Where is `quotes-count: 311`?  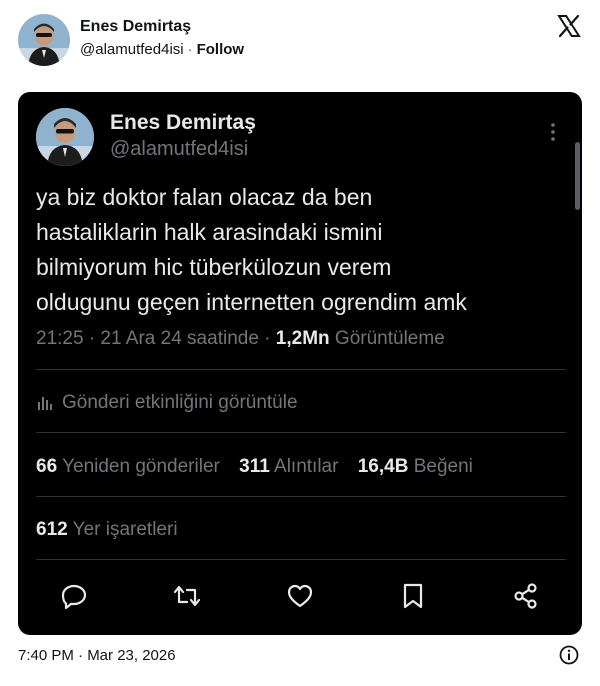 quotes-count: 311 is located at coordinates (254, 466).